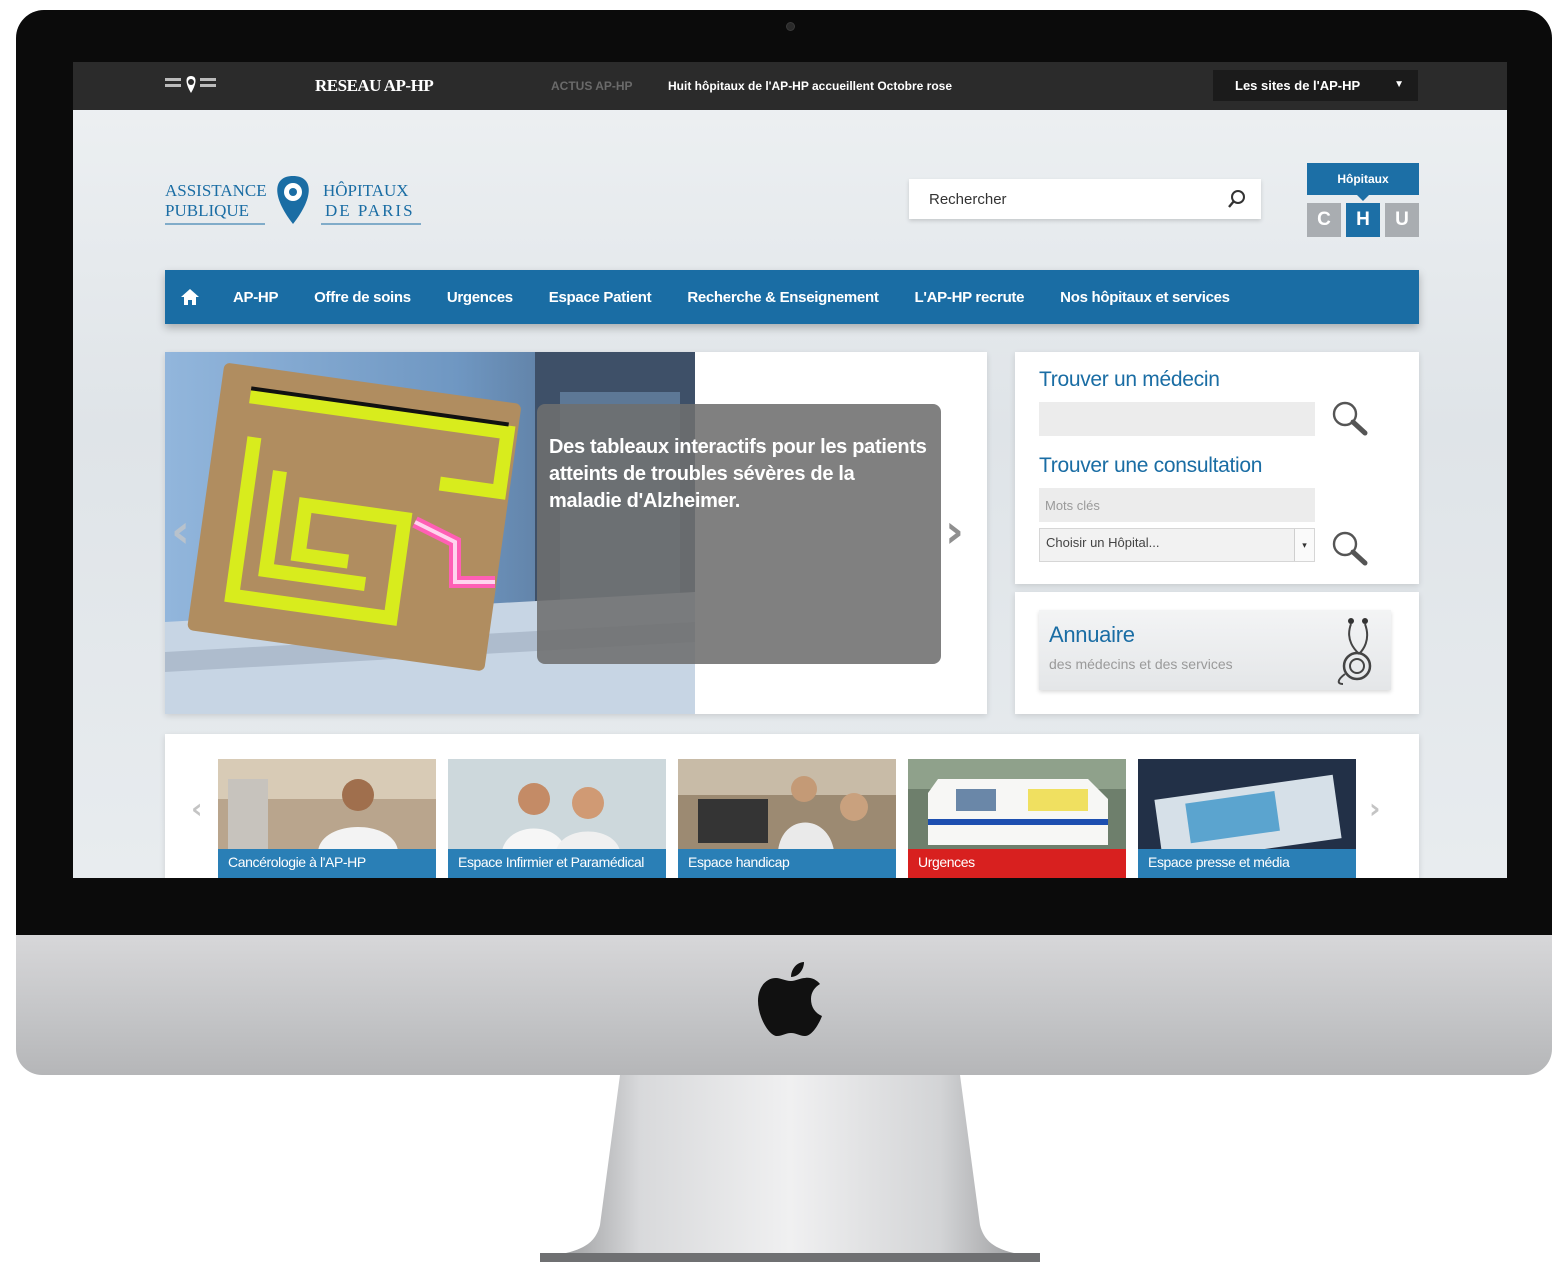 The image size is (1552, 1262). What do you see at coordinates (1092, 634) in the screenshot?
I see `directory-title: Annuaire` at bounding box center [1092, 634].